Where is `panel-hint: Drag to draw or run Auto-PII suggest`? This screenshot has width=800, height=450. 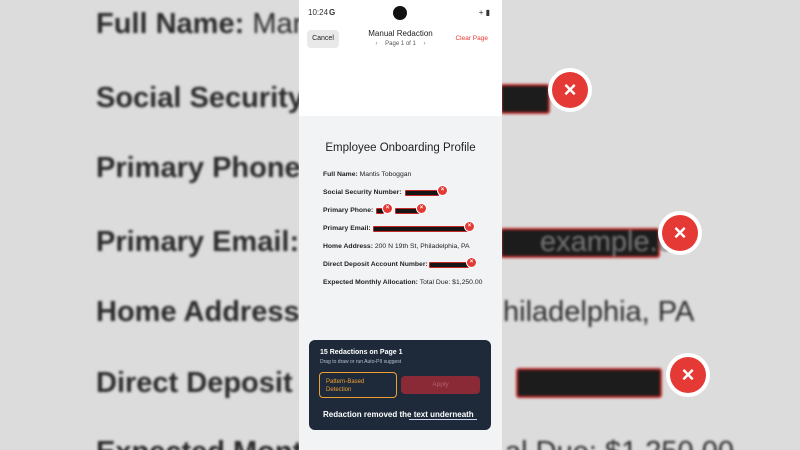
panel-hint: Drag to draw or run Auto-PII suggest is located at coordinates (361, 362).